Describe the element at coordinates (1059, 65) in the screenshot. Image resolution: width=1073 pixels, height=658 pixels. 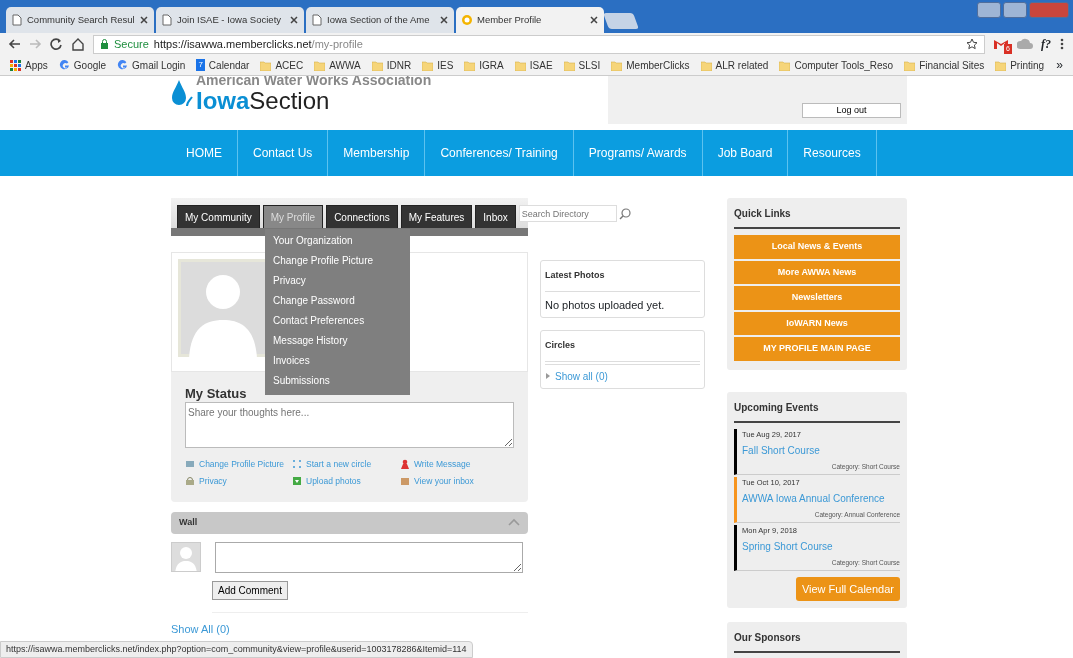
I see `more-bookmarks-button: »` at that location.